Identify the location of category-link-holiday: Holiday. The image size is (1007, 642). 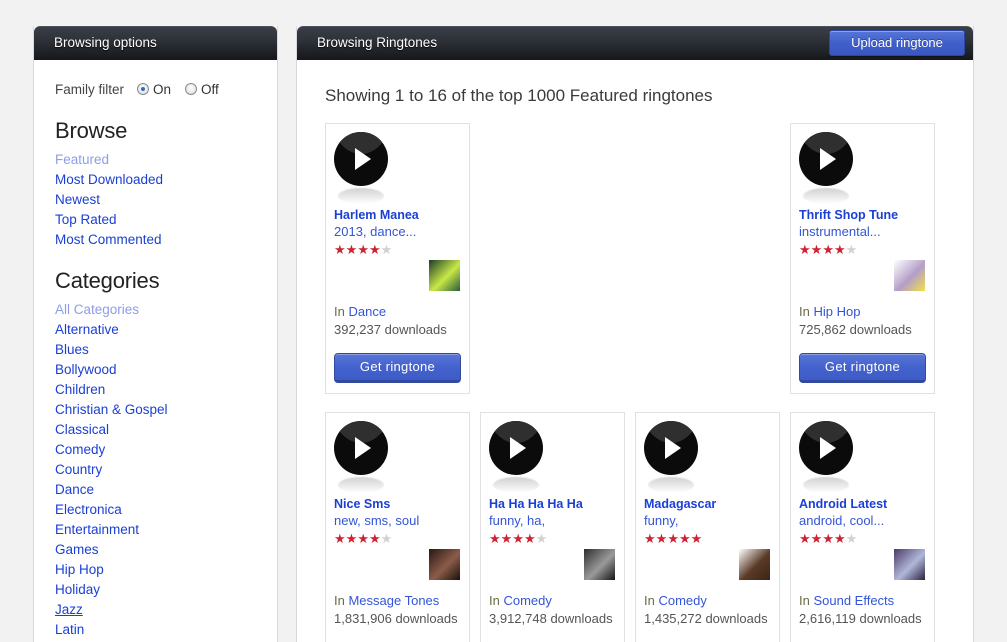
(77, 590).